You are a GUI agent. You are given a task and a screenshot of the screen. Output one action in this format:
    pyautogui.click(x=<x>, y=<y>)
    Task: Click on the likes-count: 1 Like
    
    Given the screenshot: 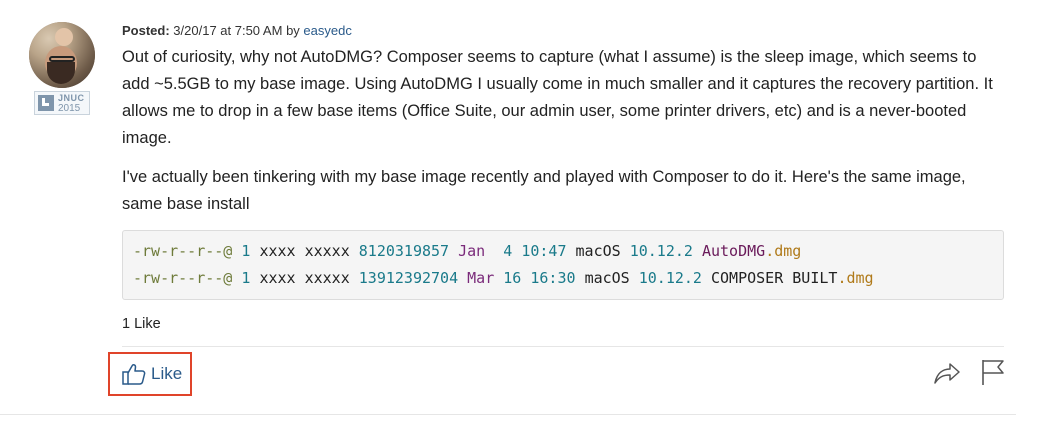 What is the action you would take?
    pyautogui.click(x=141, y=324)
    